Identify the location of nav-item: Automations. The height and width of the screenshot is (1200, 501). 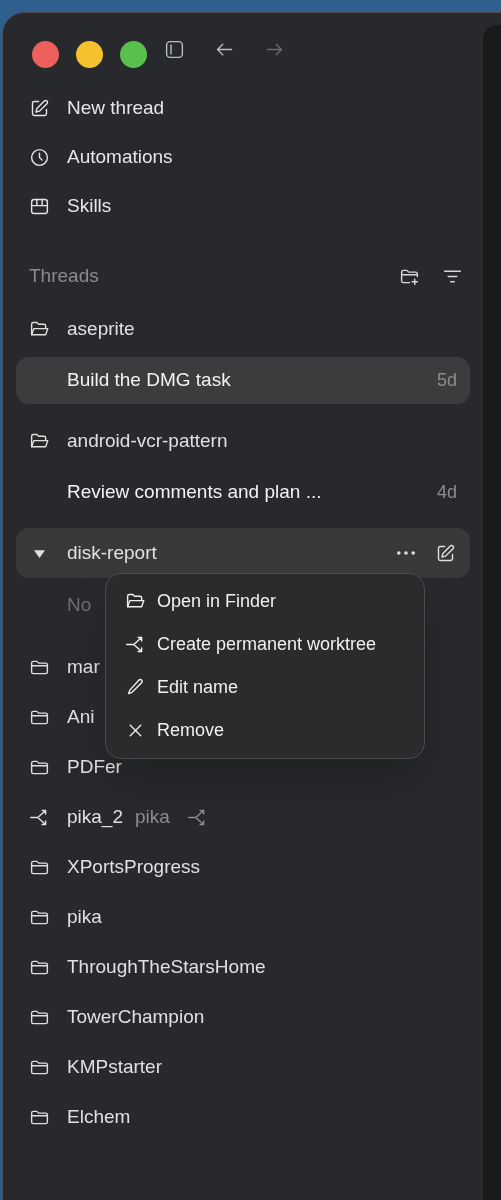
(243, 157).